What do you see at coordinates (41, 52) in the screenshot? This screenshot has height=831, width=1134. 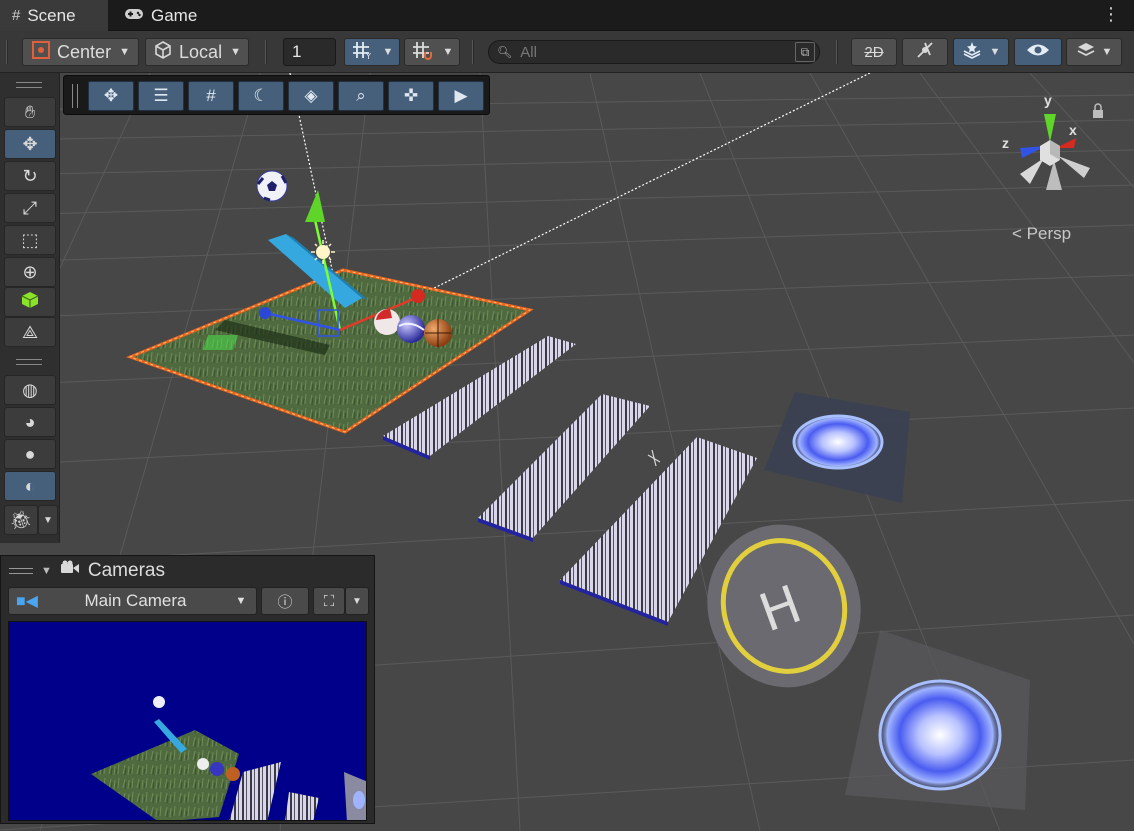 I see `pivot-center-icon` at bounding box center [41, 52].